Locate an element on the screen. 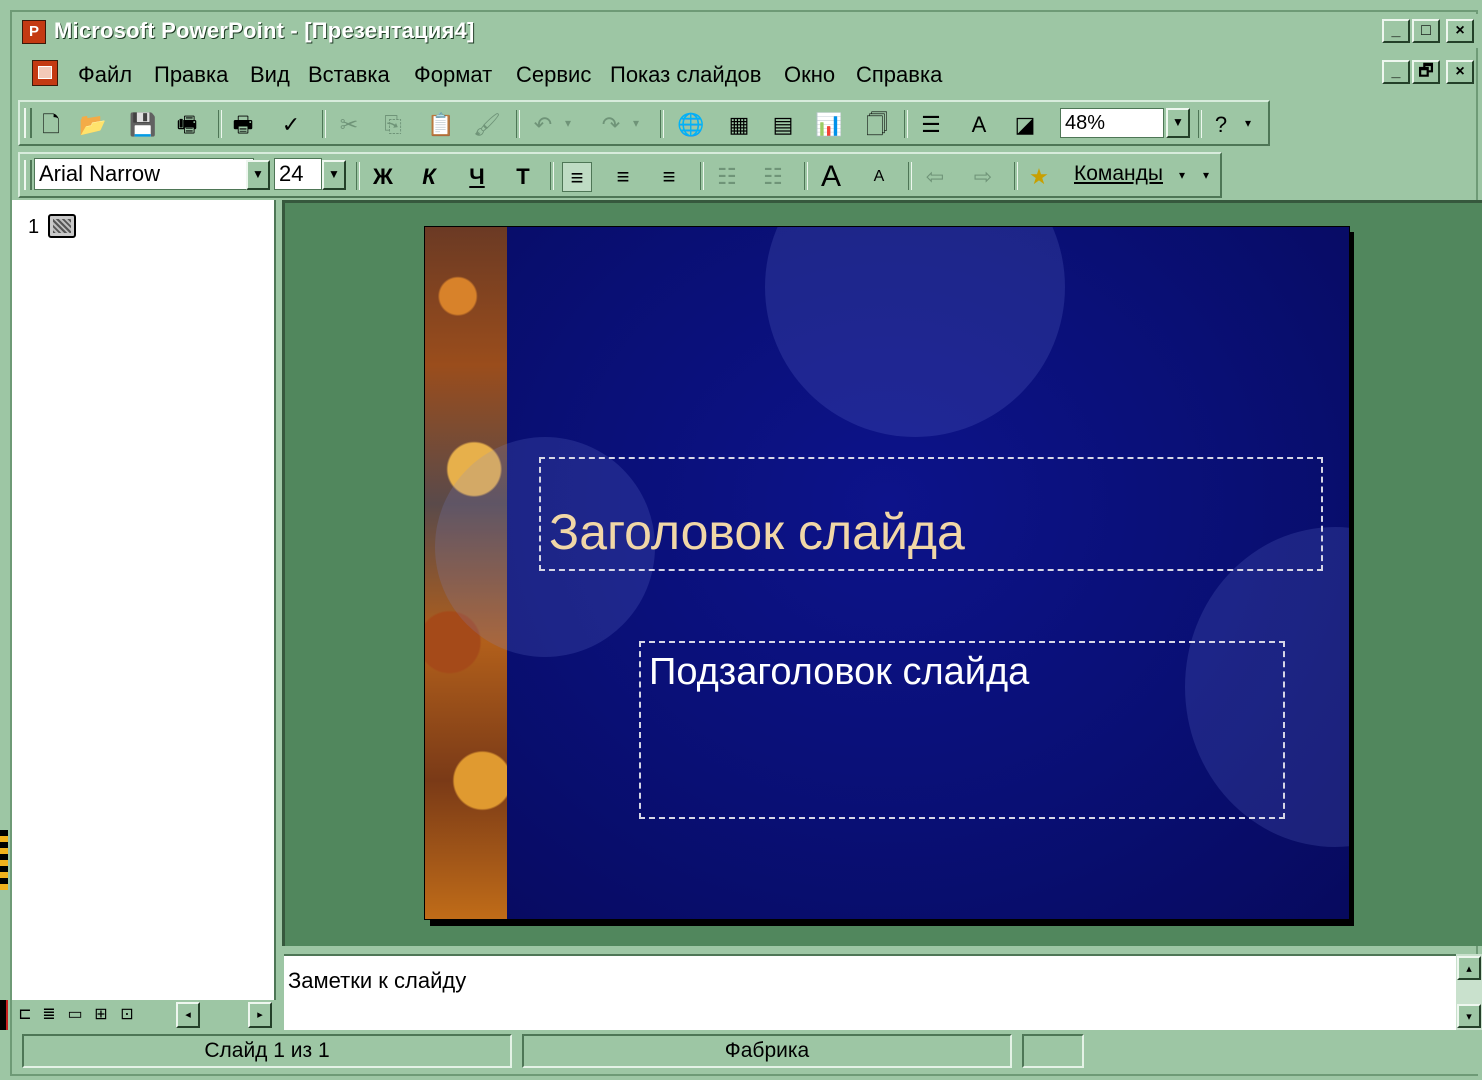 The height and width of the screenshot is (1080, 1482). menu-insert: Вставка is located at coordinates (349, 75).